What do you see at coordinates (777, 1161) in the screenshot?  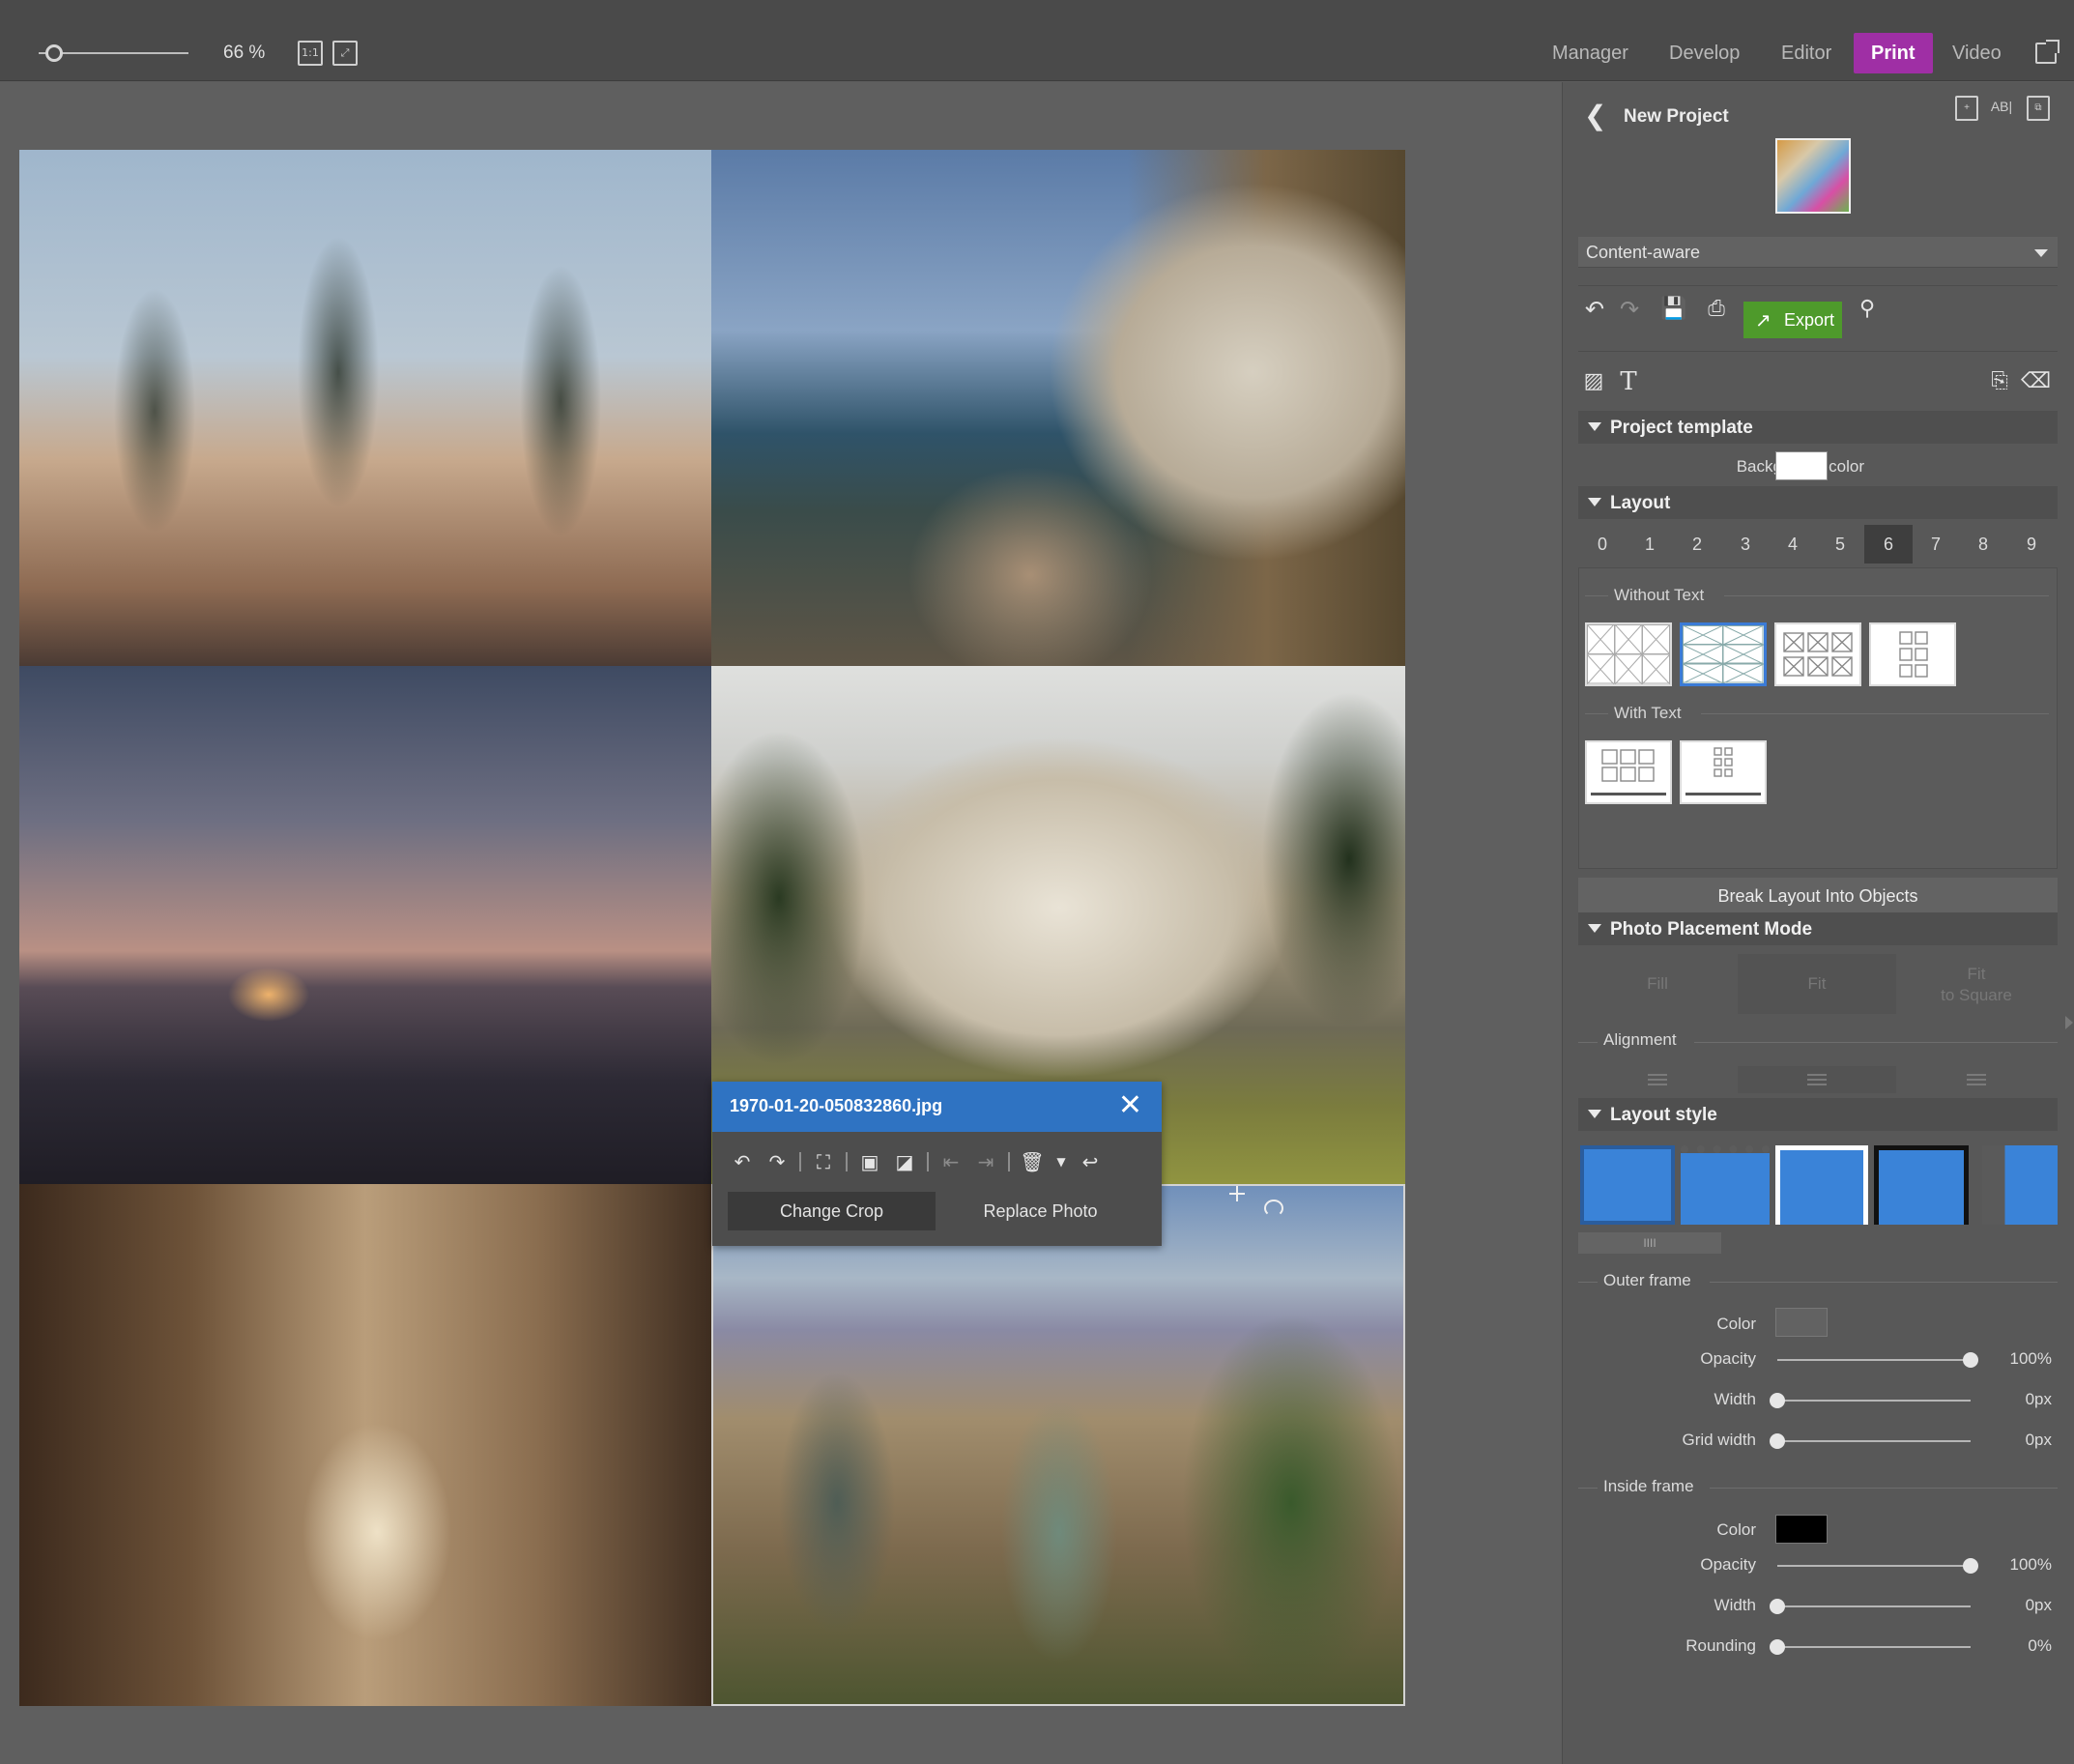 I see `rotate-right-icon: ↷` at bounding box center [777, 1161].